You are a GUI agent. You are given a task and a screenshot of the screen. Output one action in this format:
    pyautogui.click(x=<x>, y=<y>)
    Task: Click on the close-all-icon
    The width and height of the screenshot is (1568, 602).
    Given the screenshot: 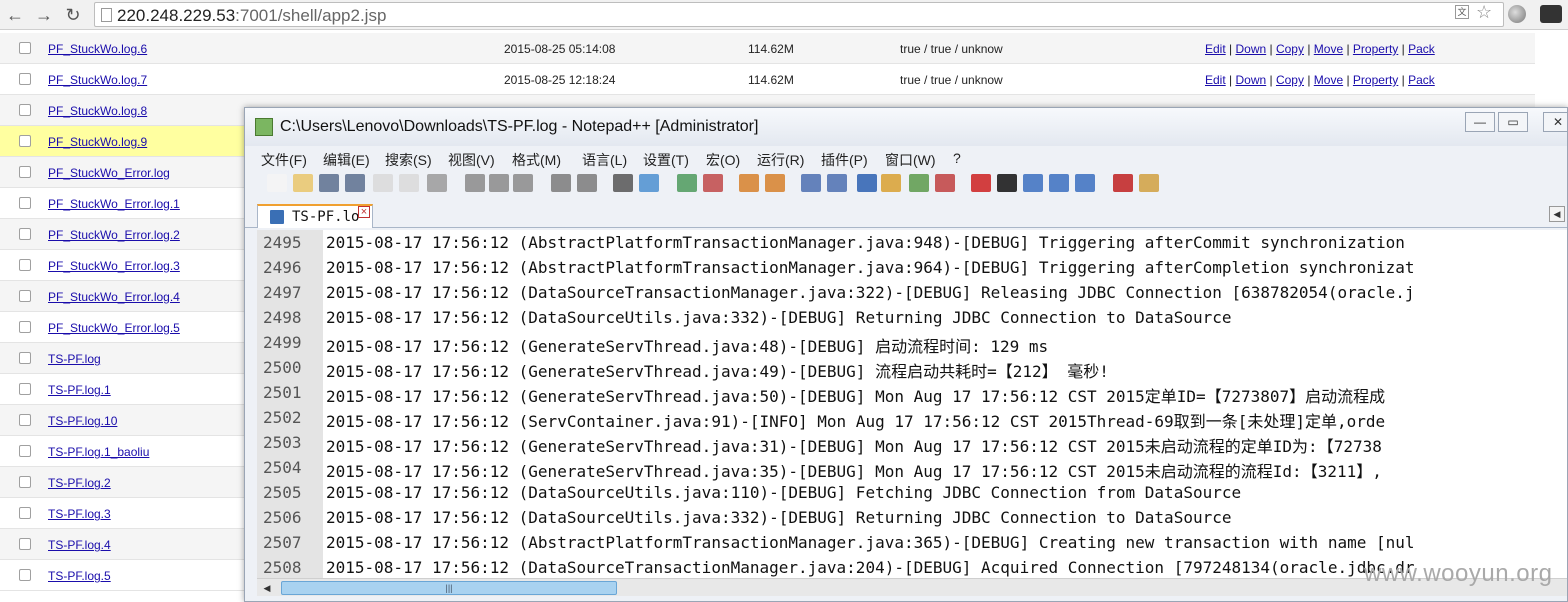 What is the action you would take?
    pyautogui.click(x=409, y=183)
    